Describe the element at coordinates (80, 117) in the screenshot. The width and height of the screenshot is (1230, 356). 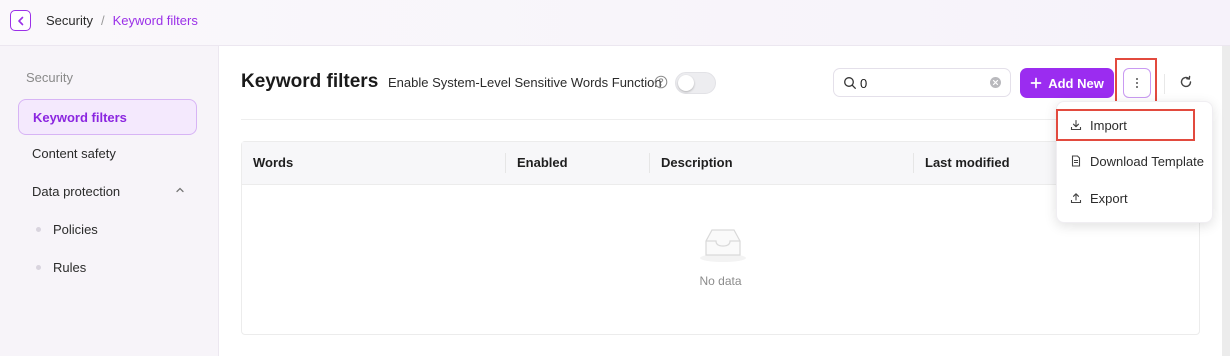
I see `sidebar-item-label: Keyword filters` at that location.